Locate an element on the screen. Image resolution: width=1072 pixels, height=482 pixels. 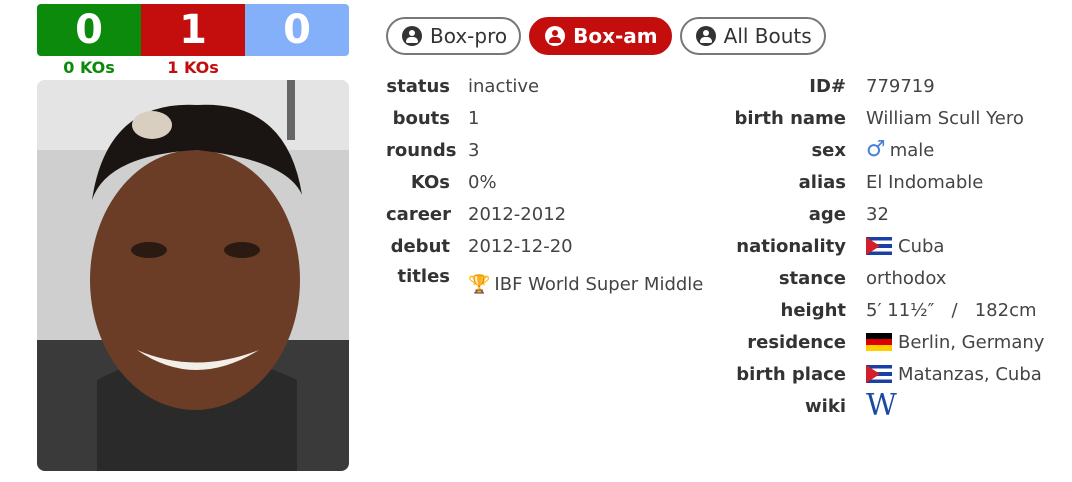
wikipedia-icon: W is located at coordinates (881, 406).